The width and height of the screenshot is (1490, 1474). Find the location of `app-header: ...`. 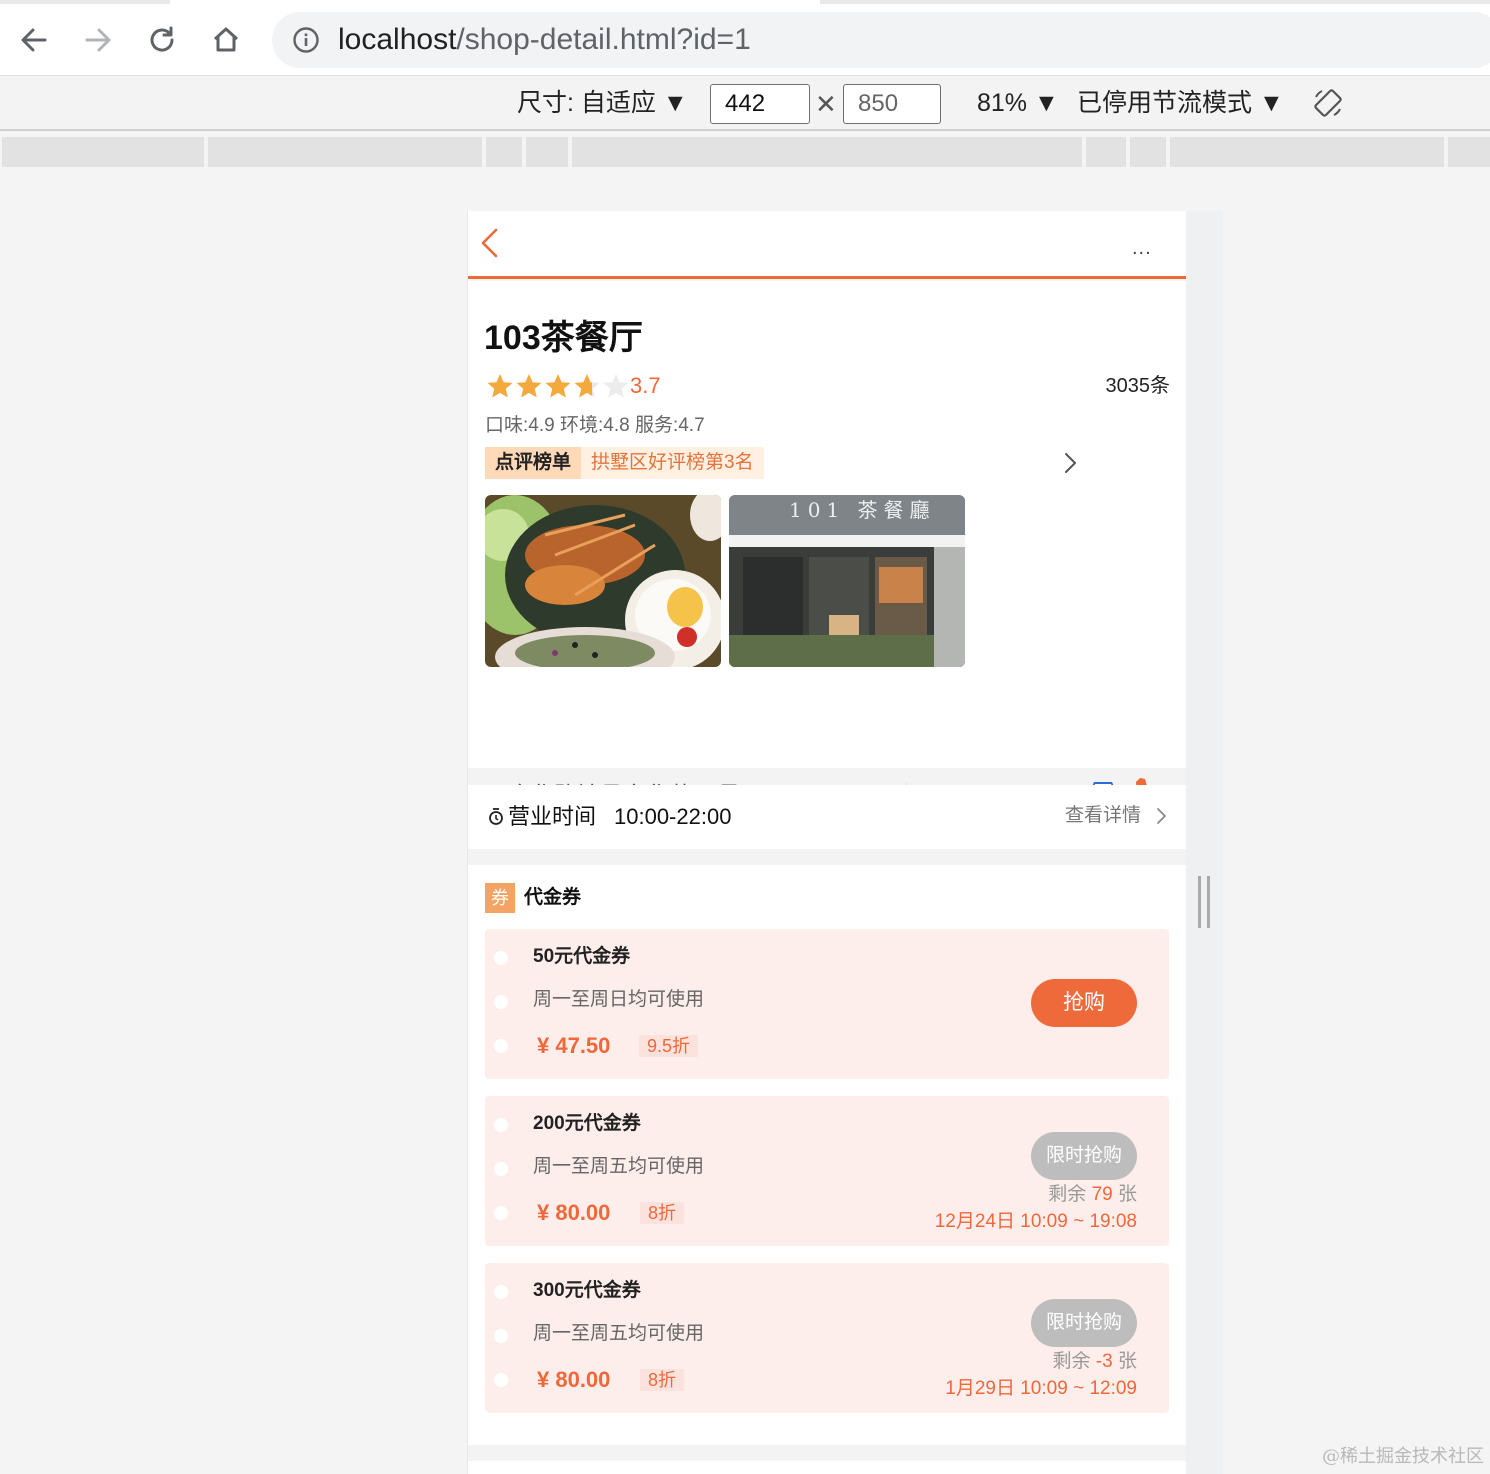

app-header: ... is located at coordinates (827, 245).